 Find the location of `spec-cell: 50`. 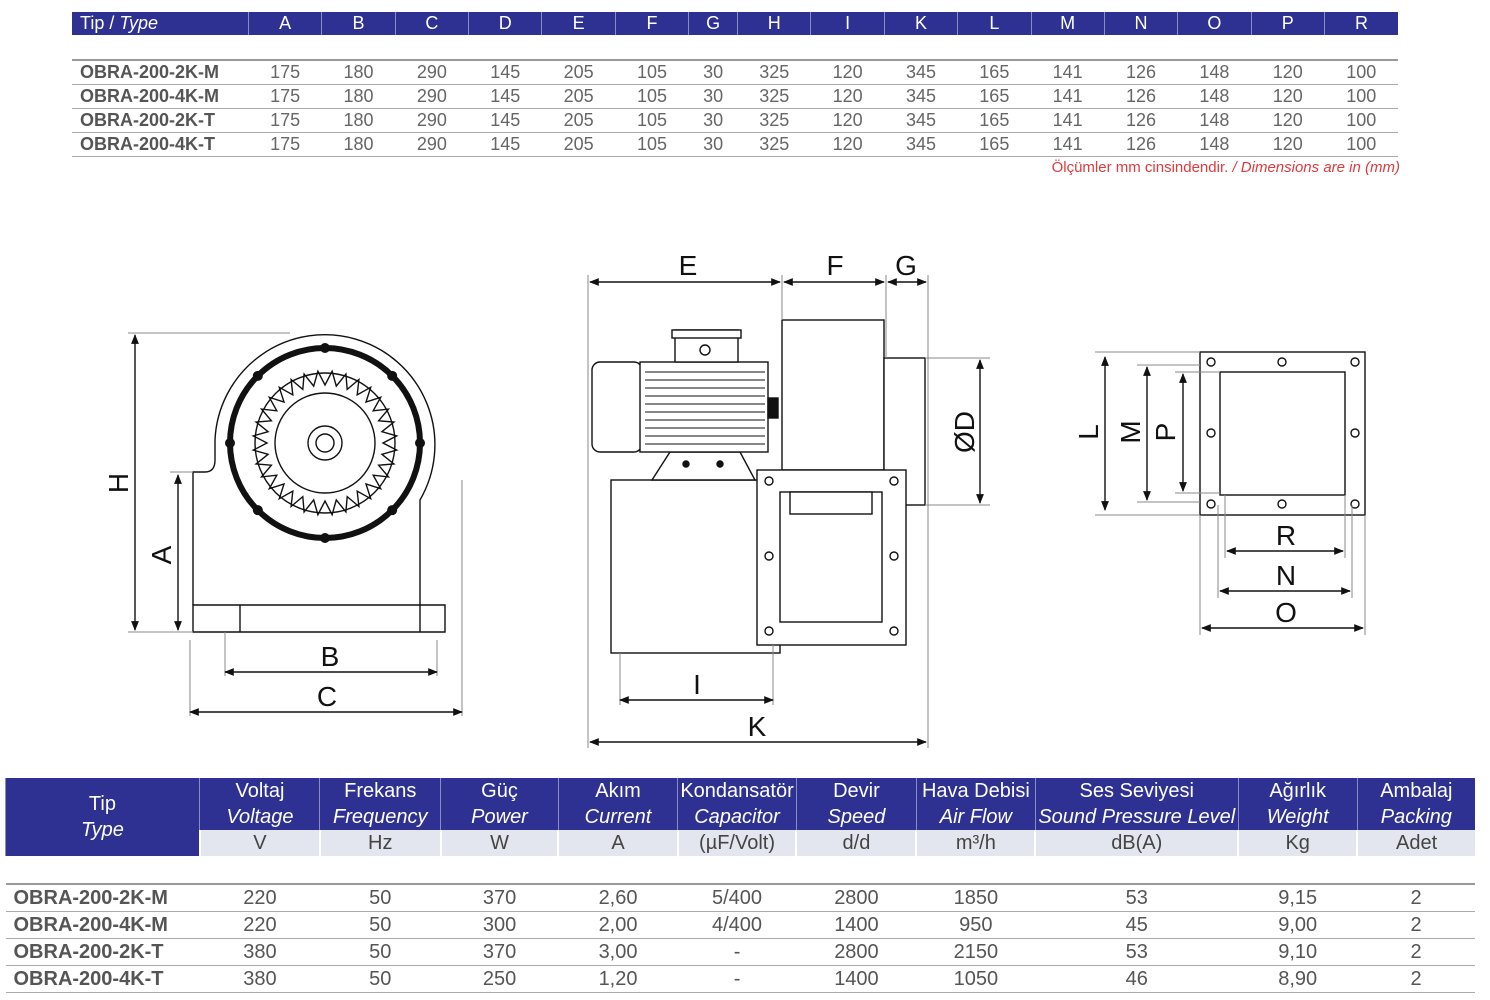

spec-cell: 50 is located at coordinates (380, 952).